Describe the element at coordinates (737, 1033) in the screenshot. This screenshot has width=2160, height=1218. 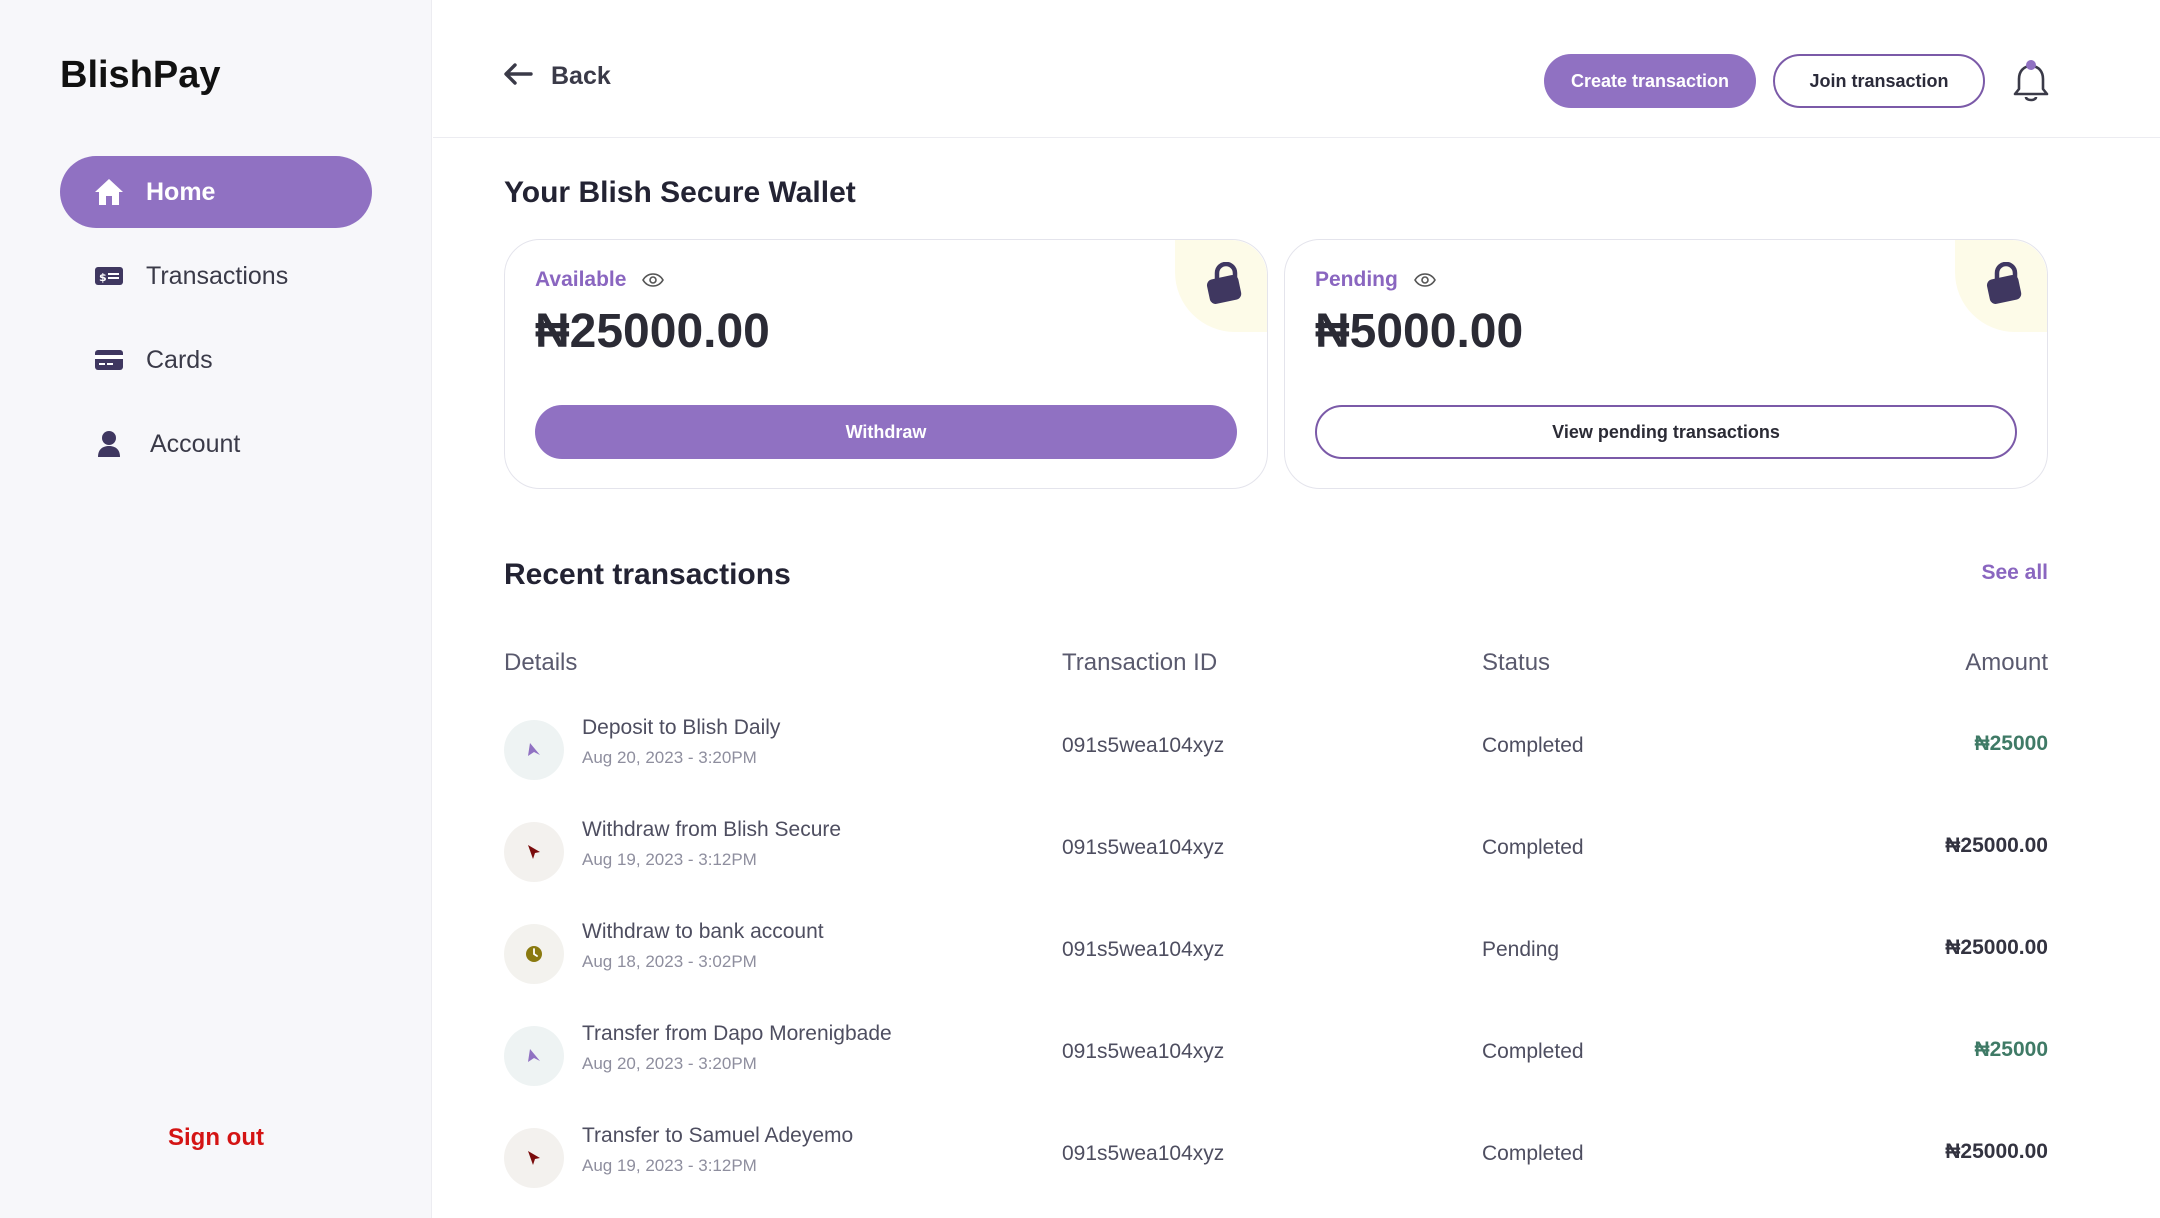
I see `row-title: Transfer from Dapo Morenigbade` at that location.